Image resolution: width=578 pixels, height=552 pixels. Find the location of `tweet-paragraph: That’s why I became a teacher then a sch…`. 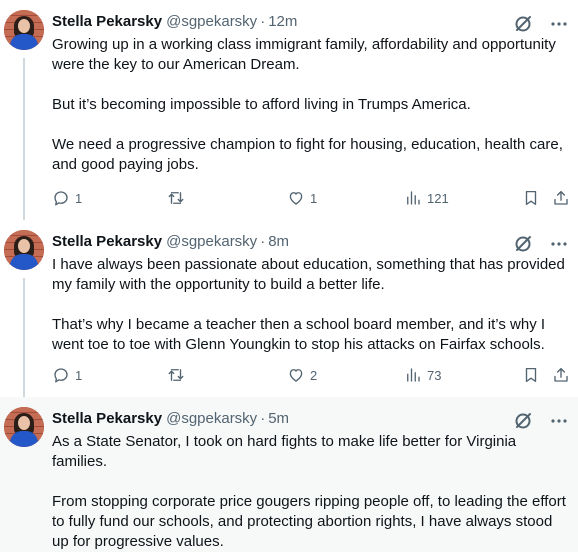

tweet-paragraph: That’s why I became a teacher then a sch… is located at coordinates (299, 334).